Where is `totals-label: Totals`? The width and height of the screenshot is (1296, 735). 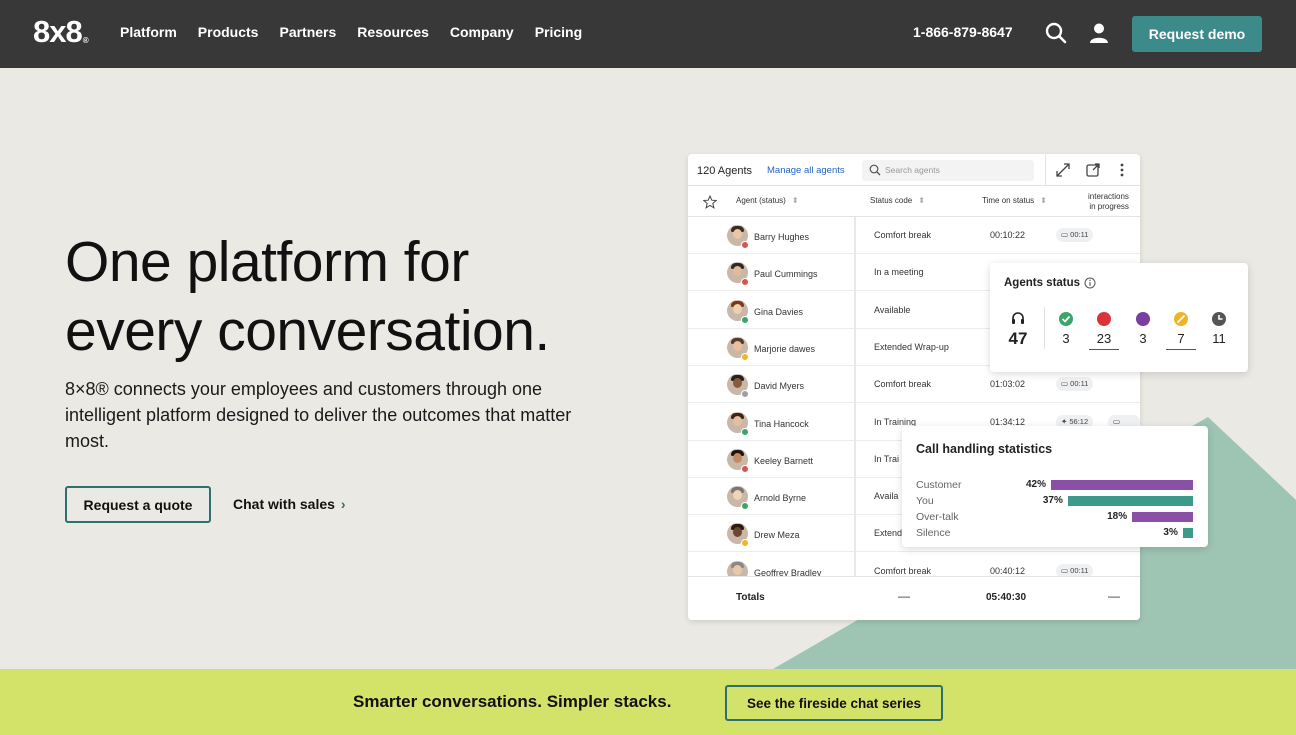 totals-label: Totals is located at coordinates (750, 597).